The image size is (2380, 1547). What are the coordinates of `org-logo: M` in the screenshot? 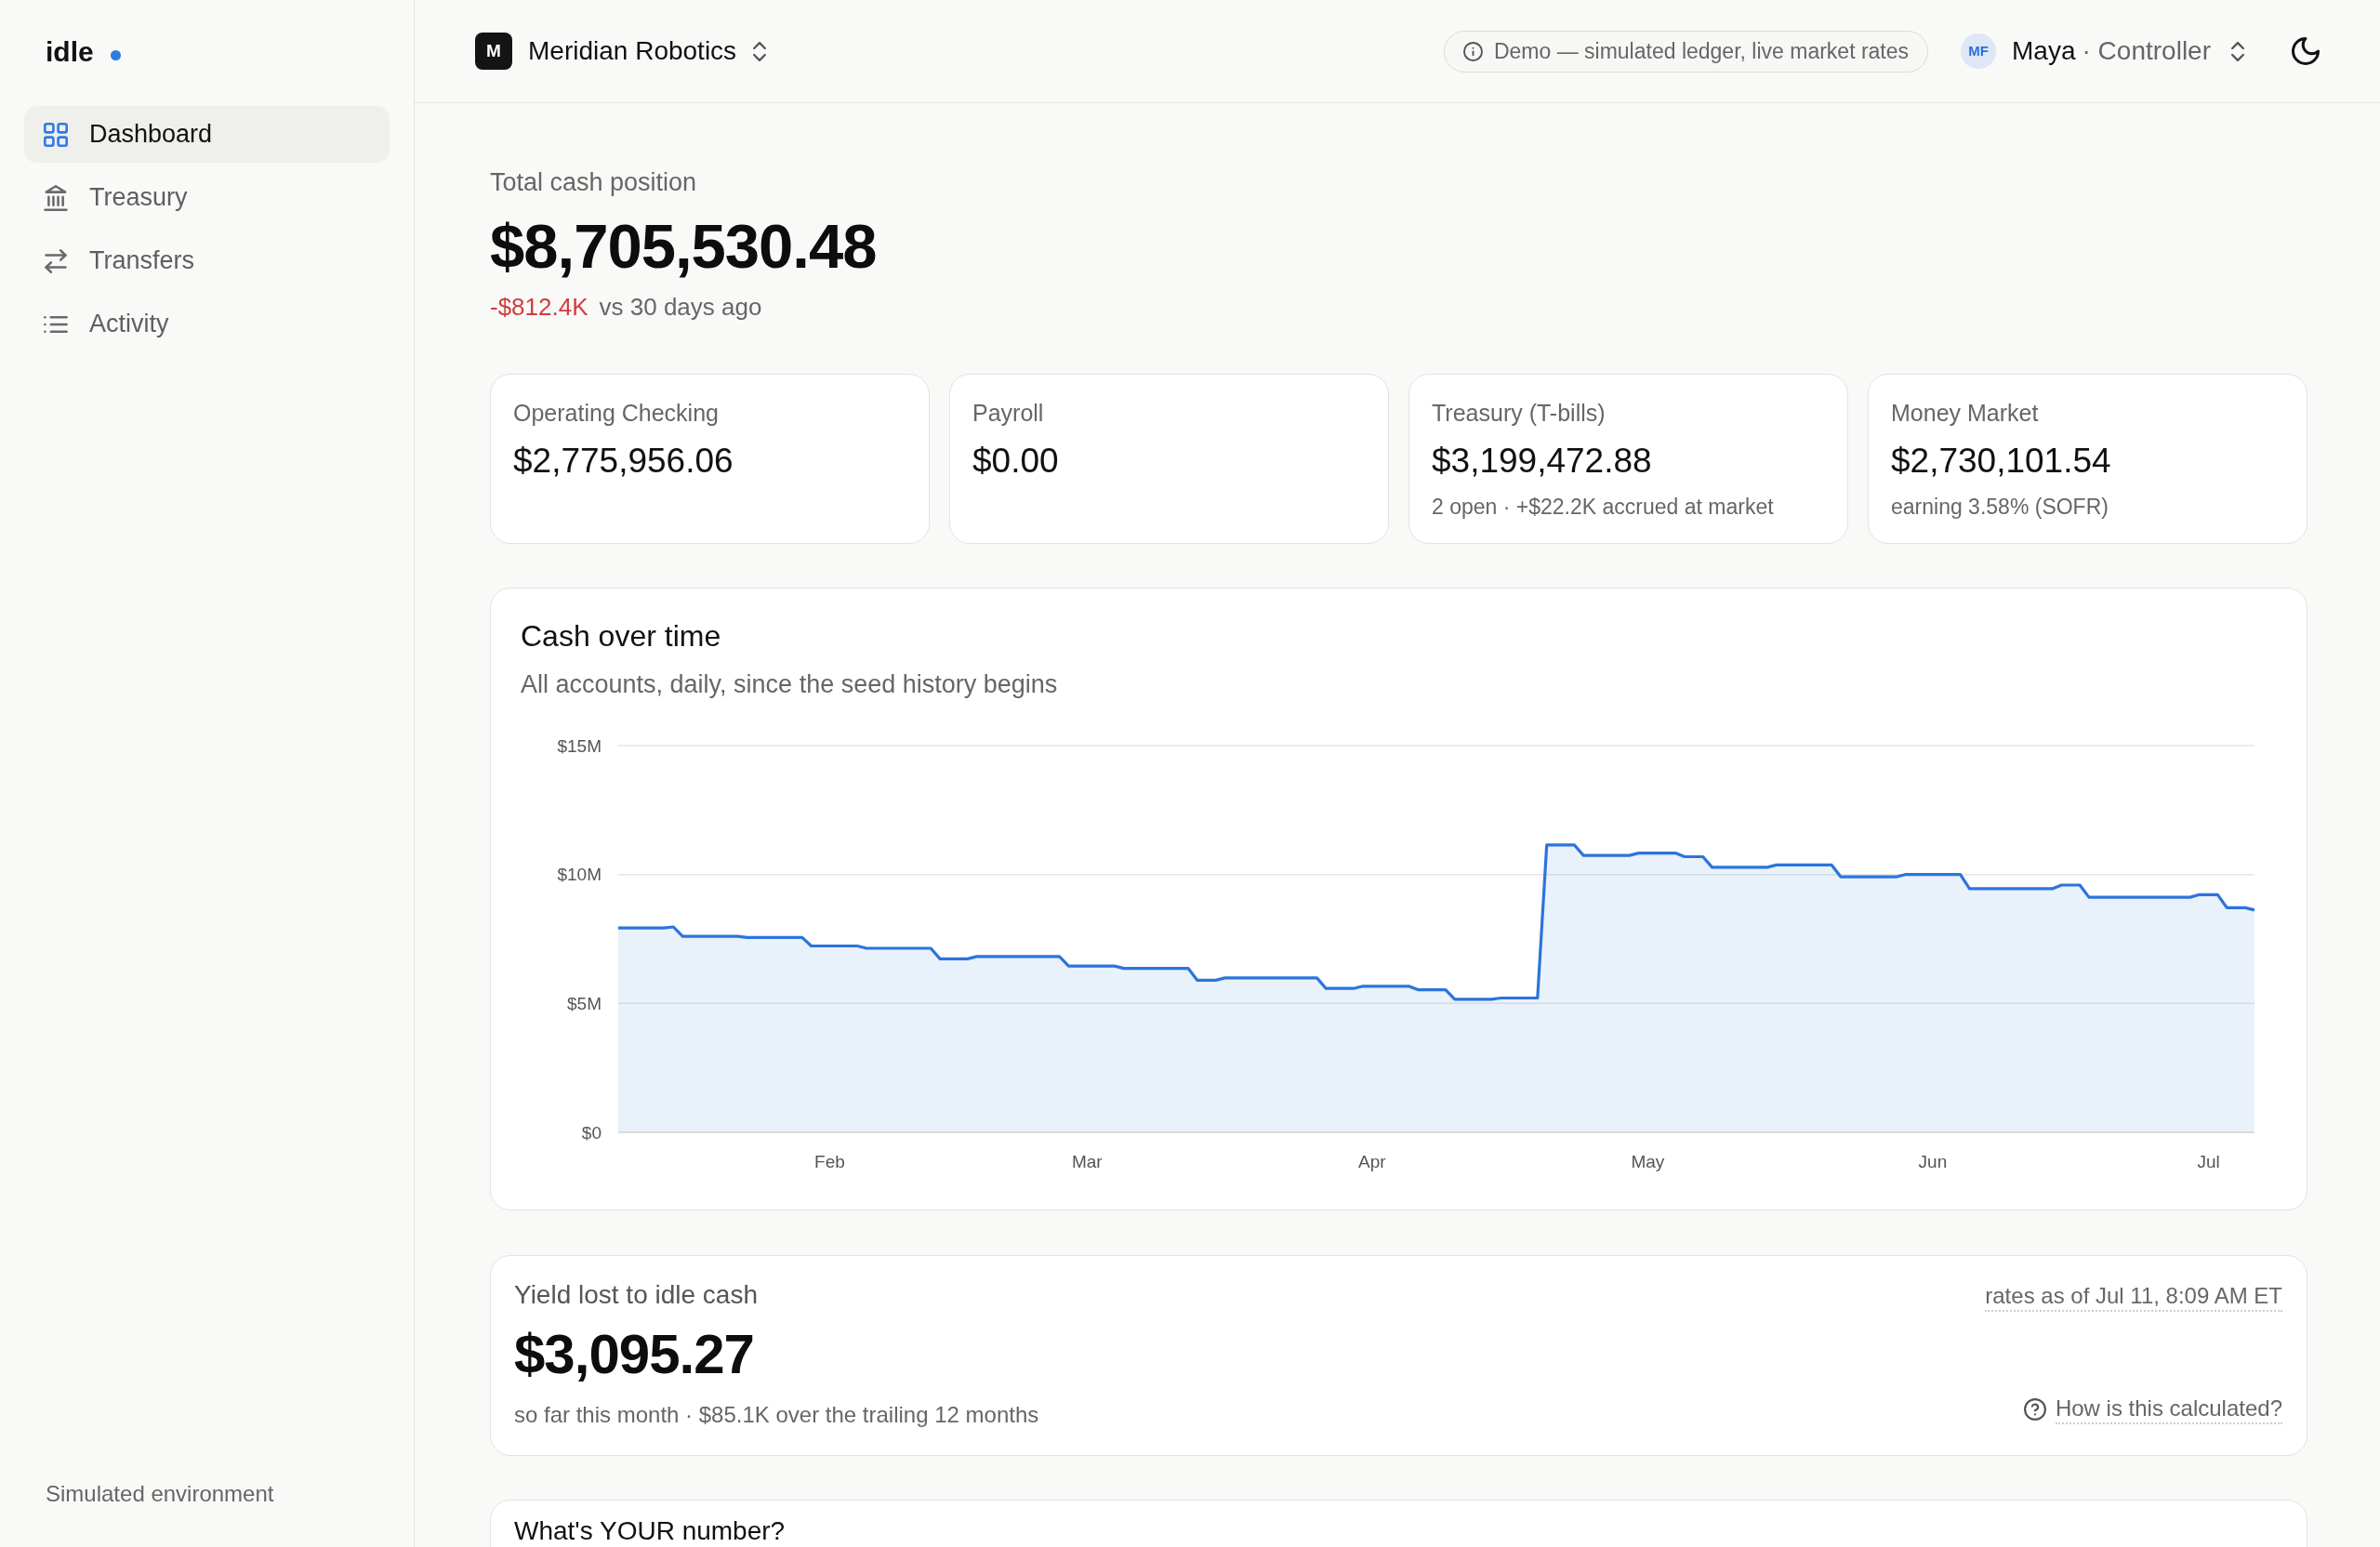 It's located at (493, 51).